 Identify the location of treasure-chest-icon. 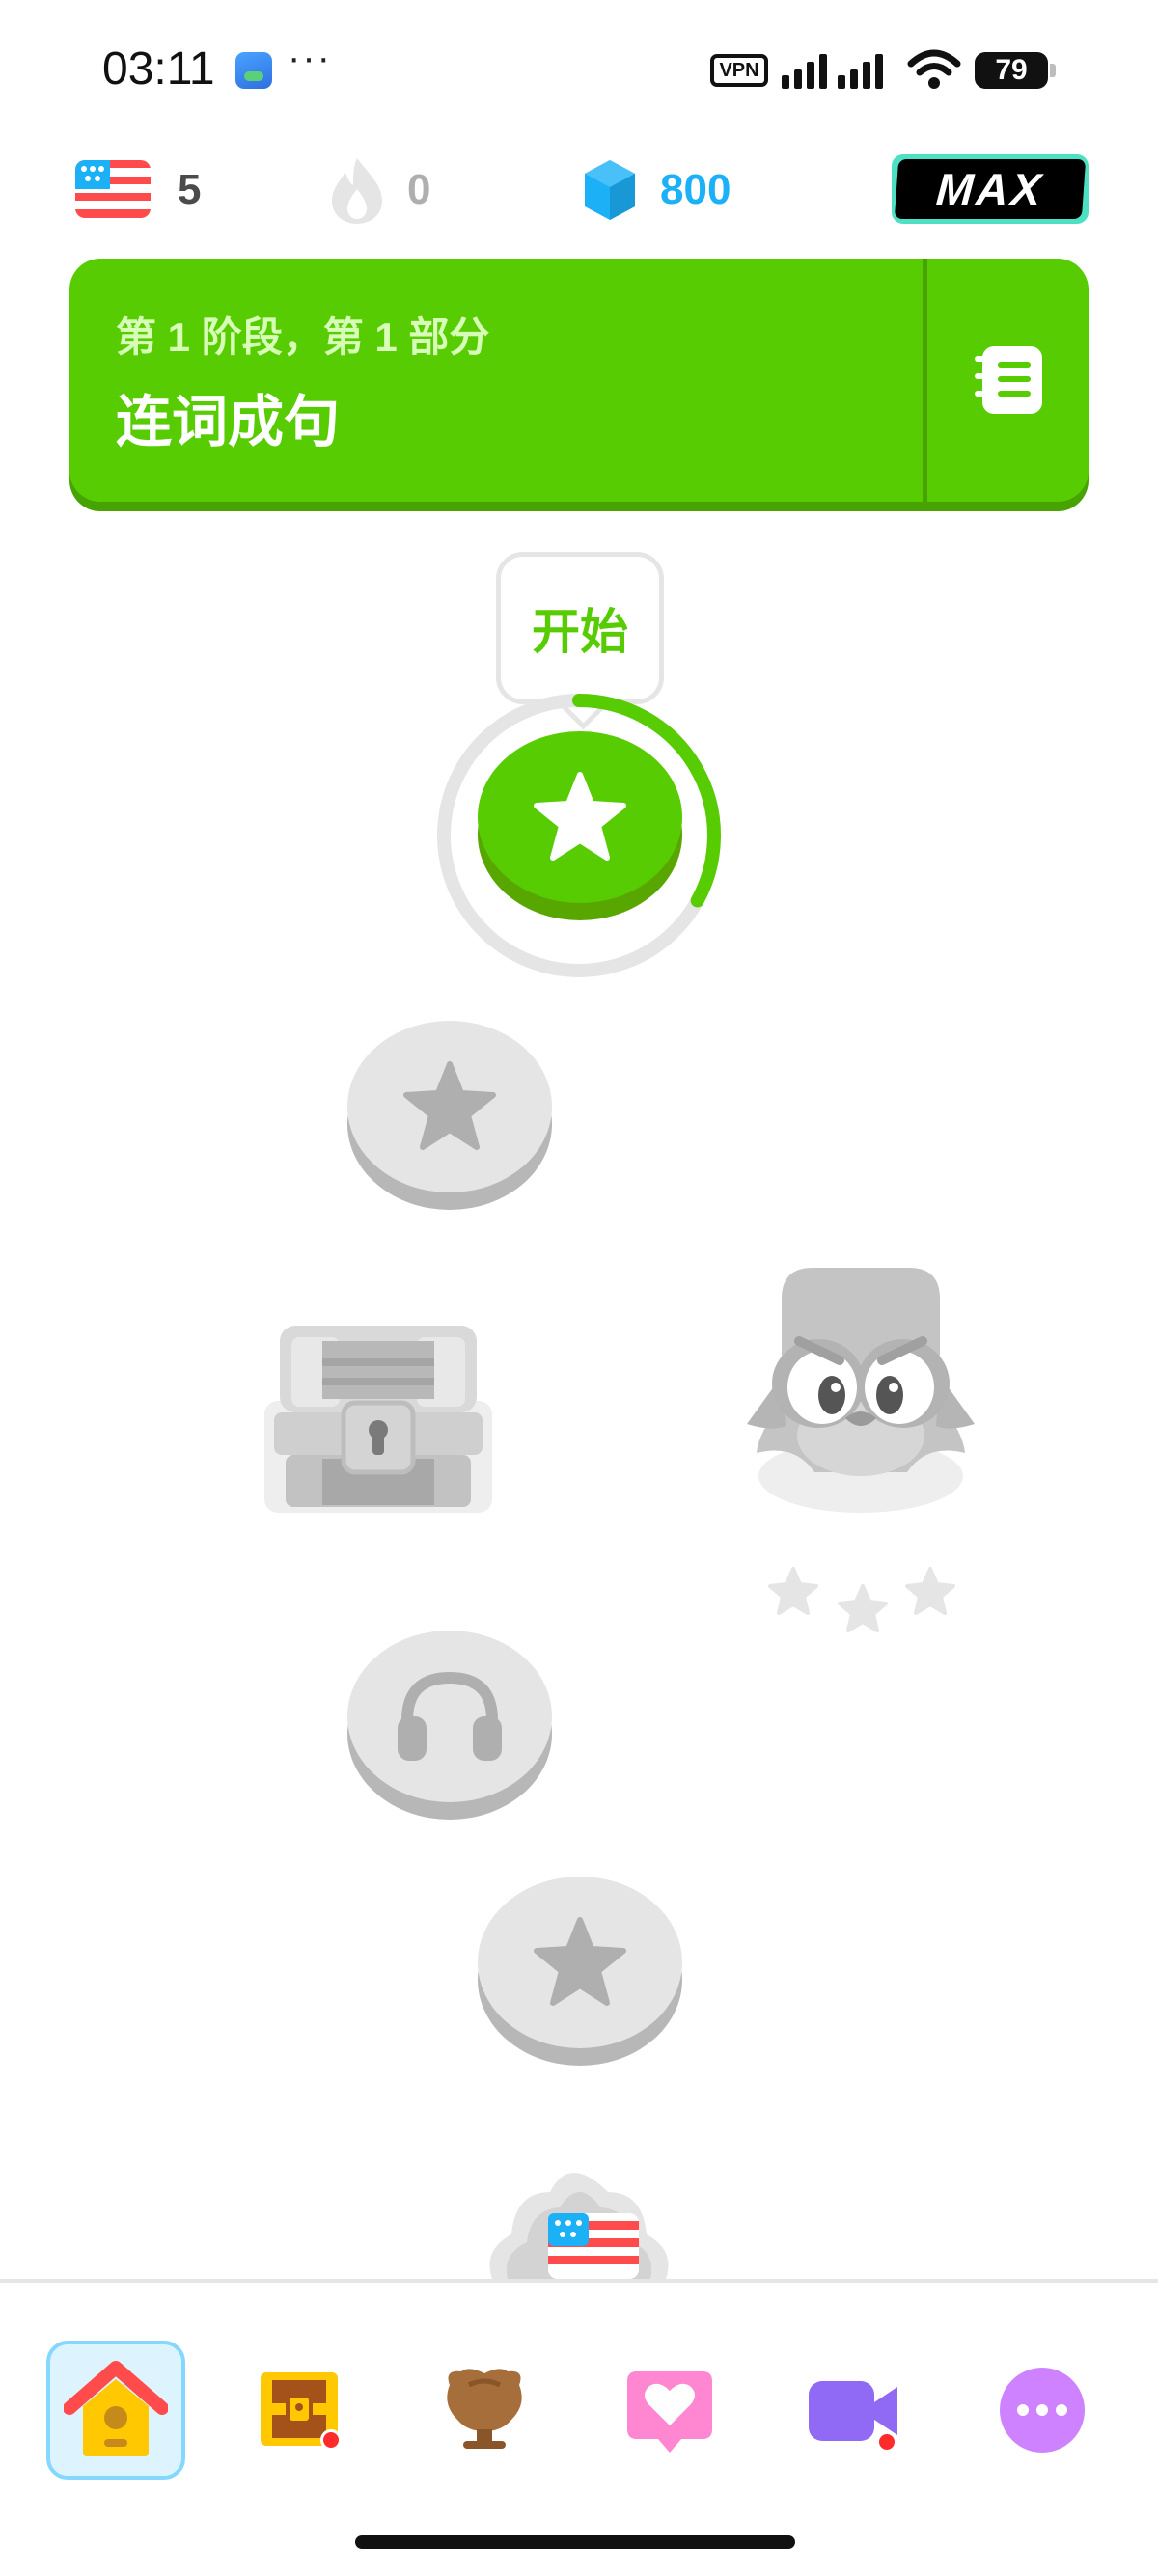
(378, 1420).